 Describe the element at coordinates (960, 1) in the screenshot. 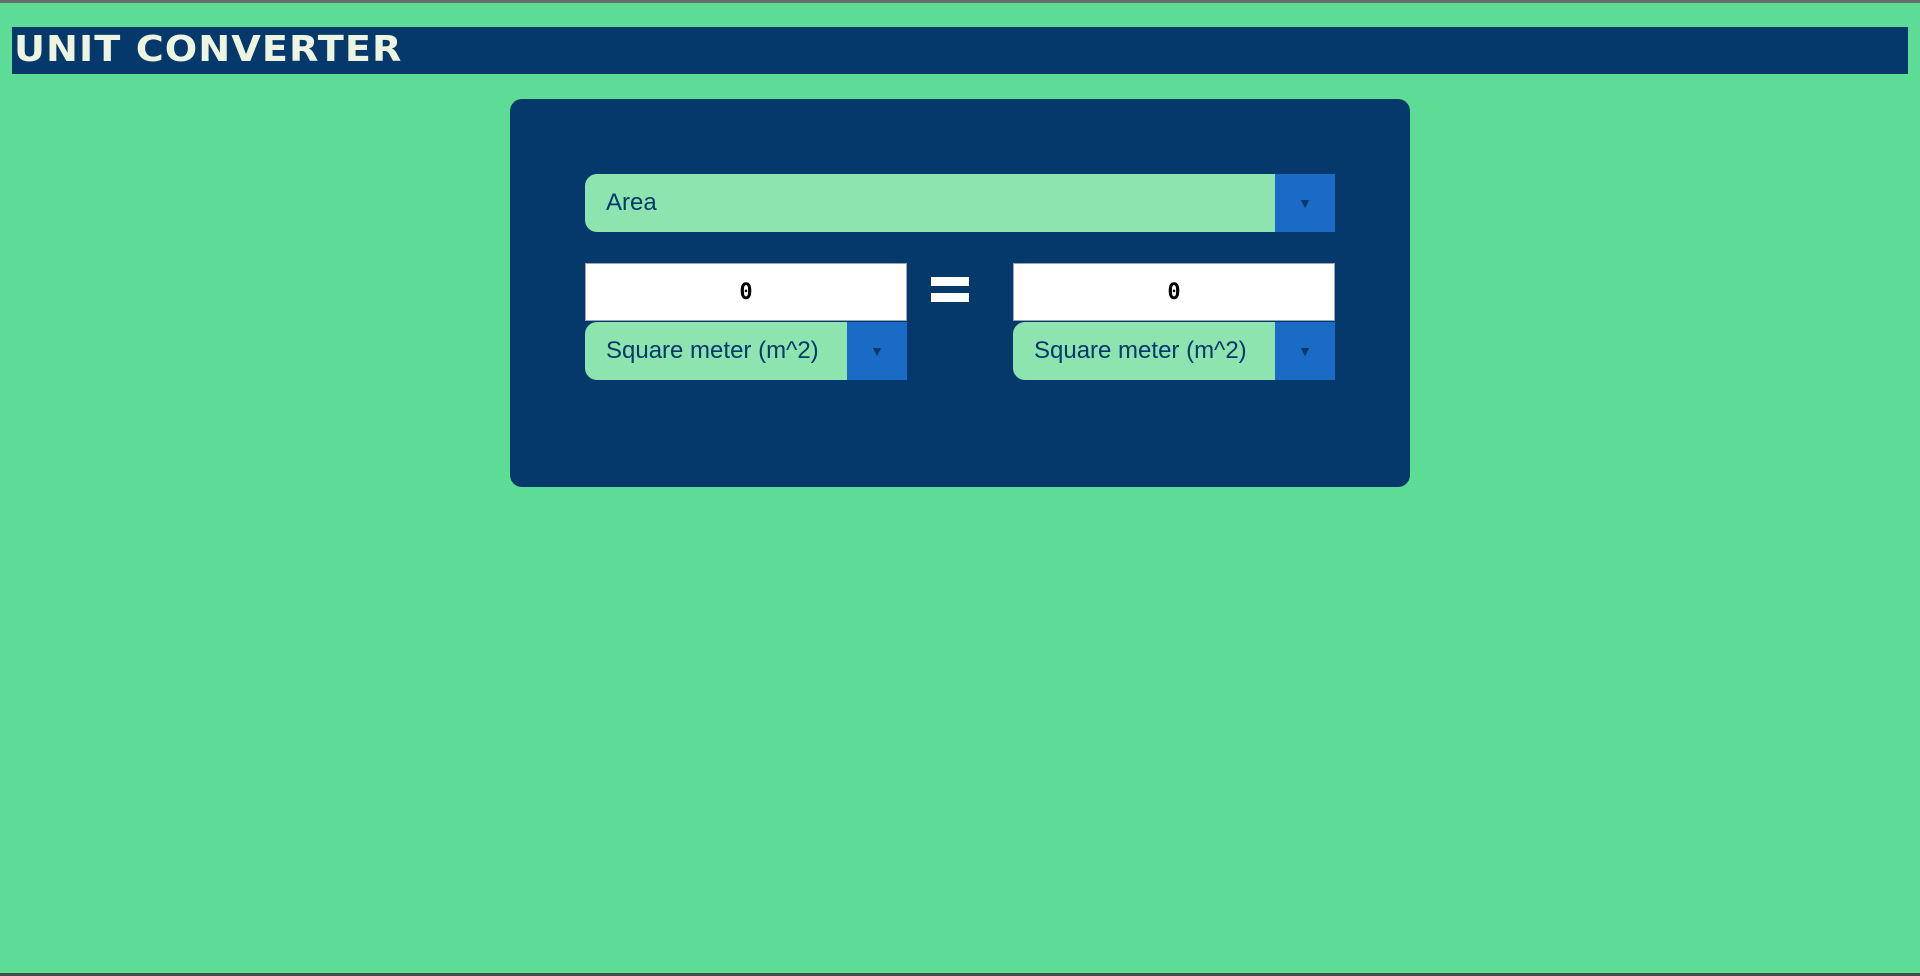

I see `top-border` at that location.